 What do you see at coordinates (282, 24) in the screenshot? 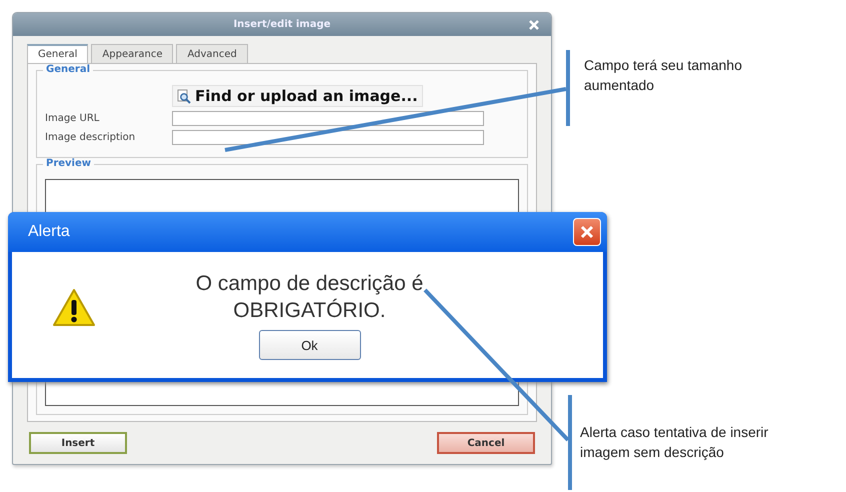
I see `window-title: Insert/edit image` at bounding box center [282, 24].